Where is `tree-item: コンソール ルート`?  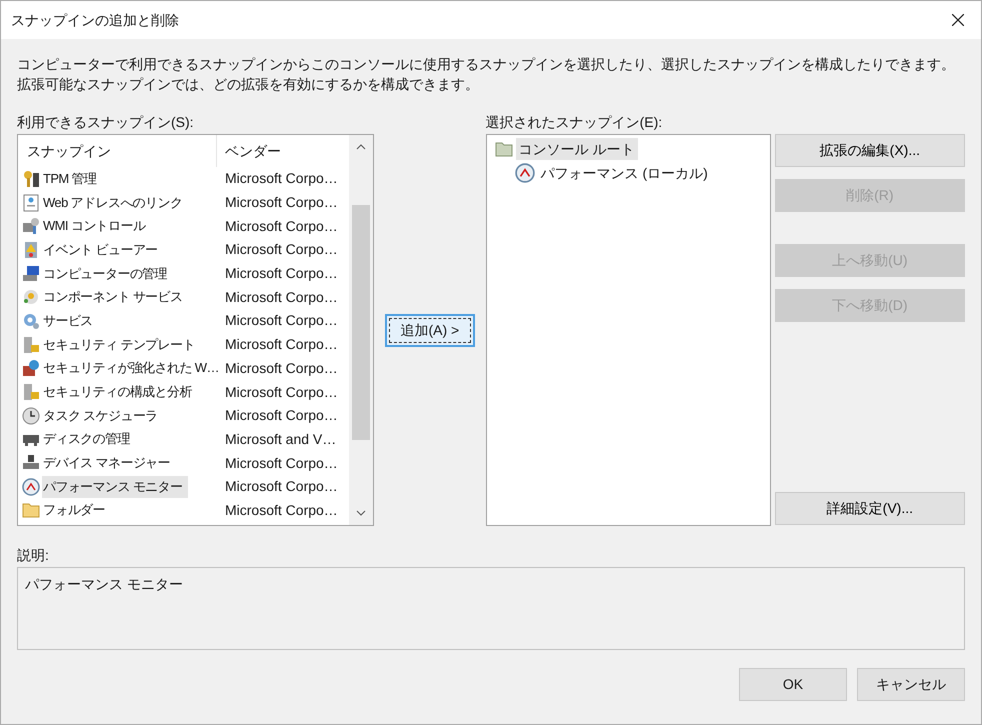 tree-item: コンソール ルート is located at coordinates (577, 149).